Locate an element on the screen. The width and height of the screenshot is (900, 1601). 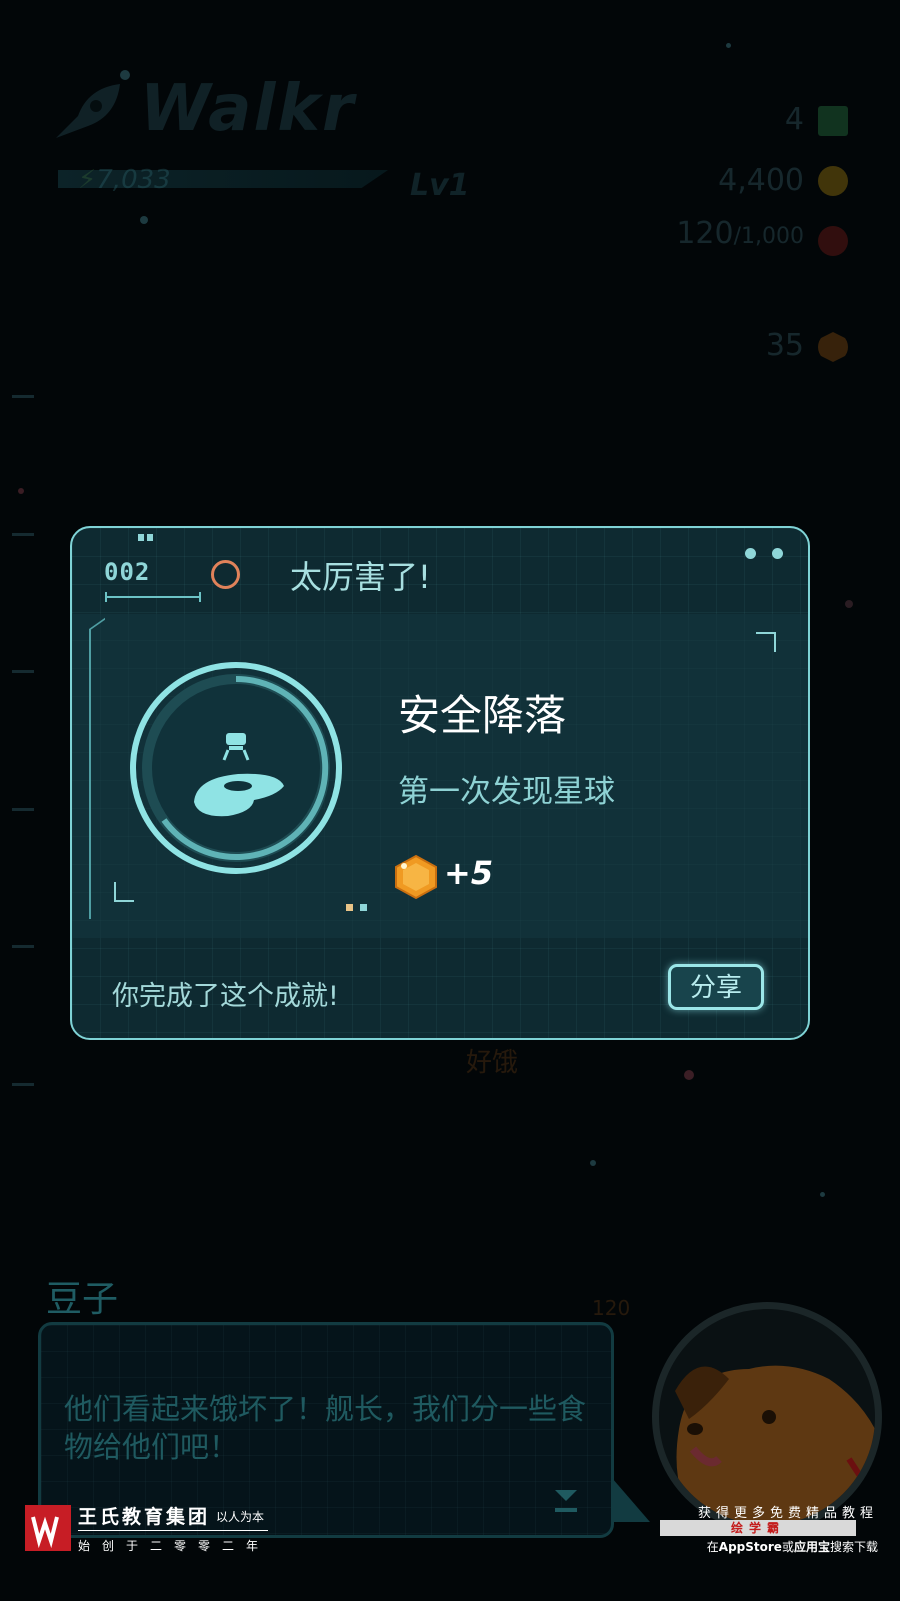
food-capacity: /1,000 is located at coordinates (768, 236).